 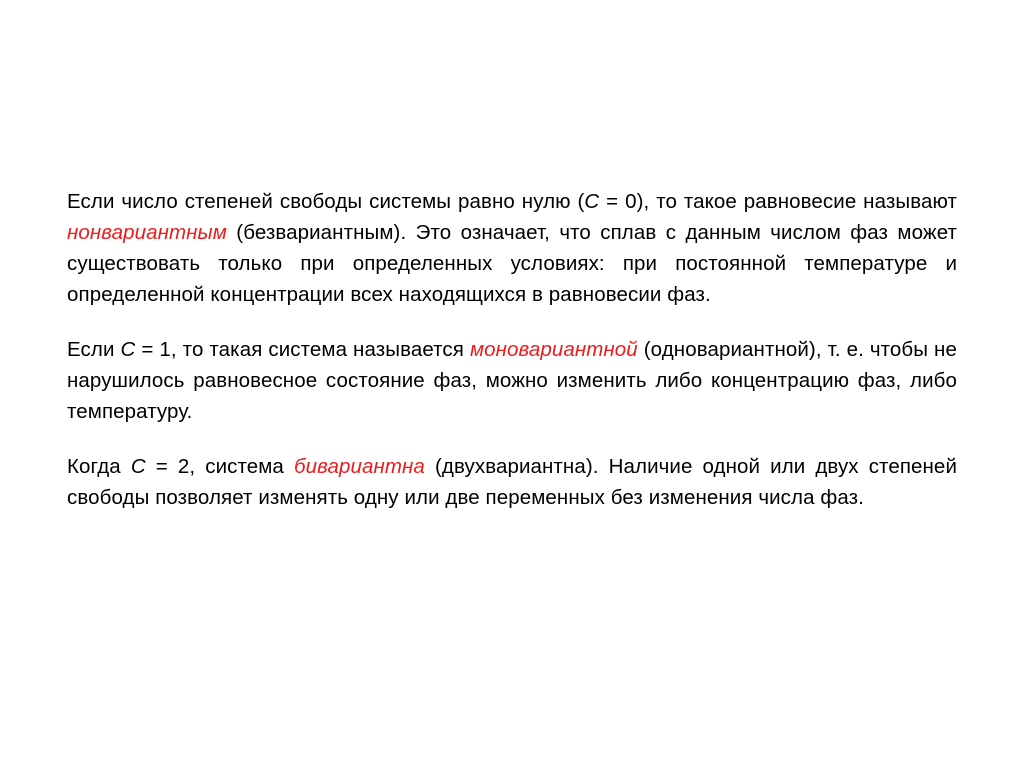 What do you see at coordinates (94, 349) in the screenshot?
I see `text-run: Если` at bounding box center [94, 349].